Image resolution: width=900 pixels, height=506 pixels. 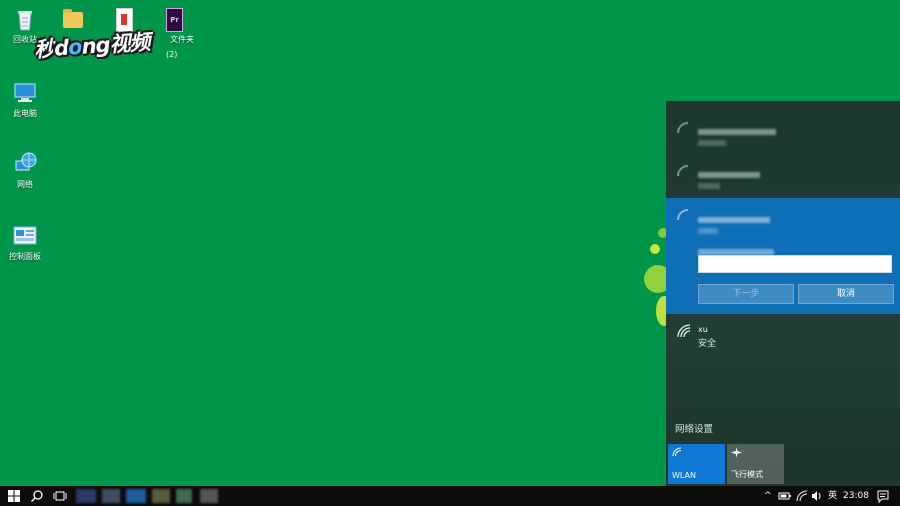 I want to click on desktop-icon-network: 网络, so click(x=26, y=170).